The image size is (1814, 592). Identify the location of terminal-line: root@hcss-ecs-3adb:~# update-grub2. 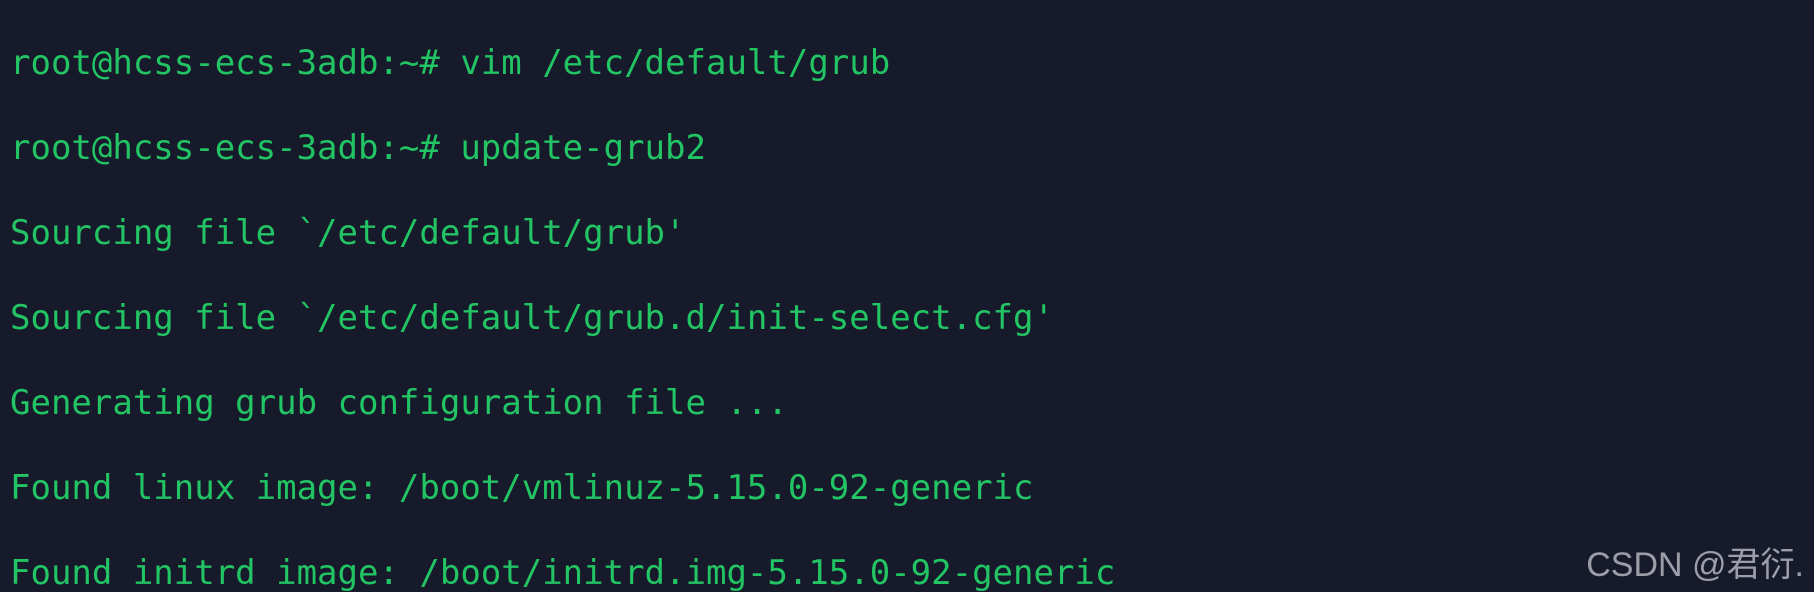
(358, 148).